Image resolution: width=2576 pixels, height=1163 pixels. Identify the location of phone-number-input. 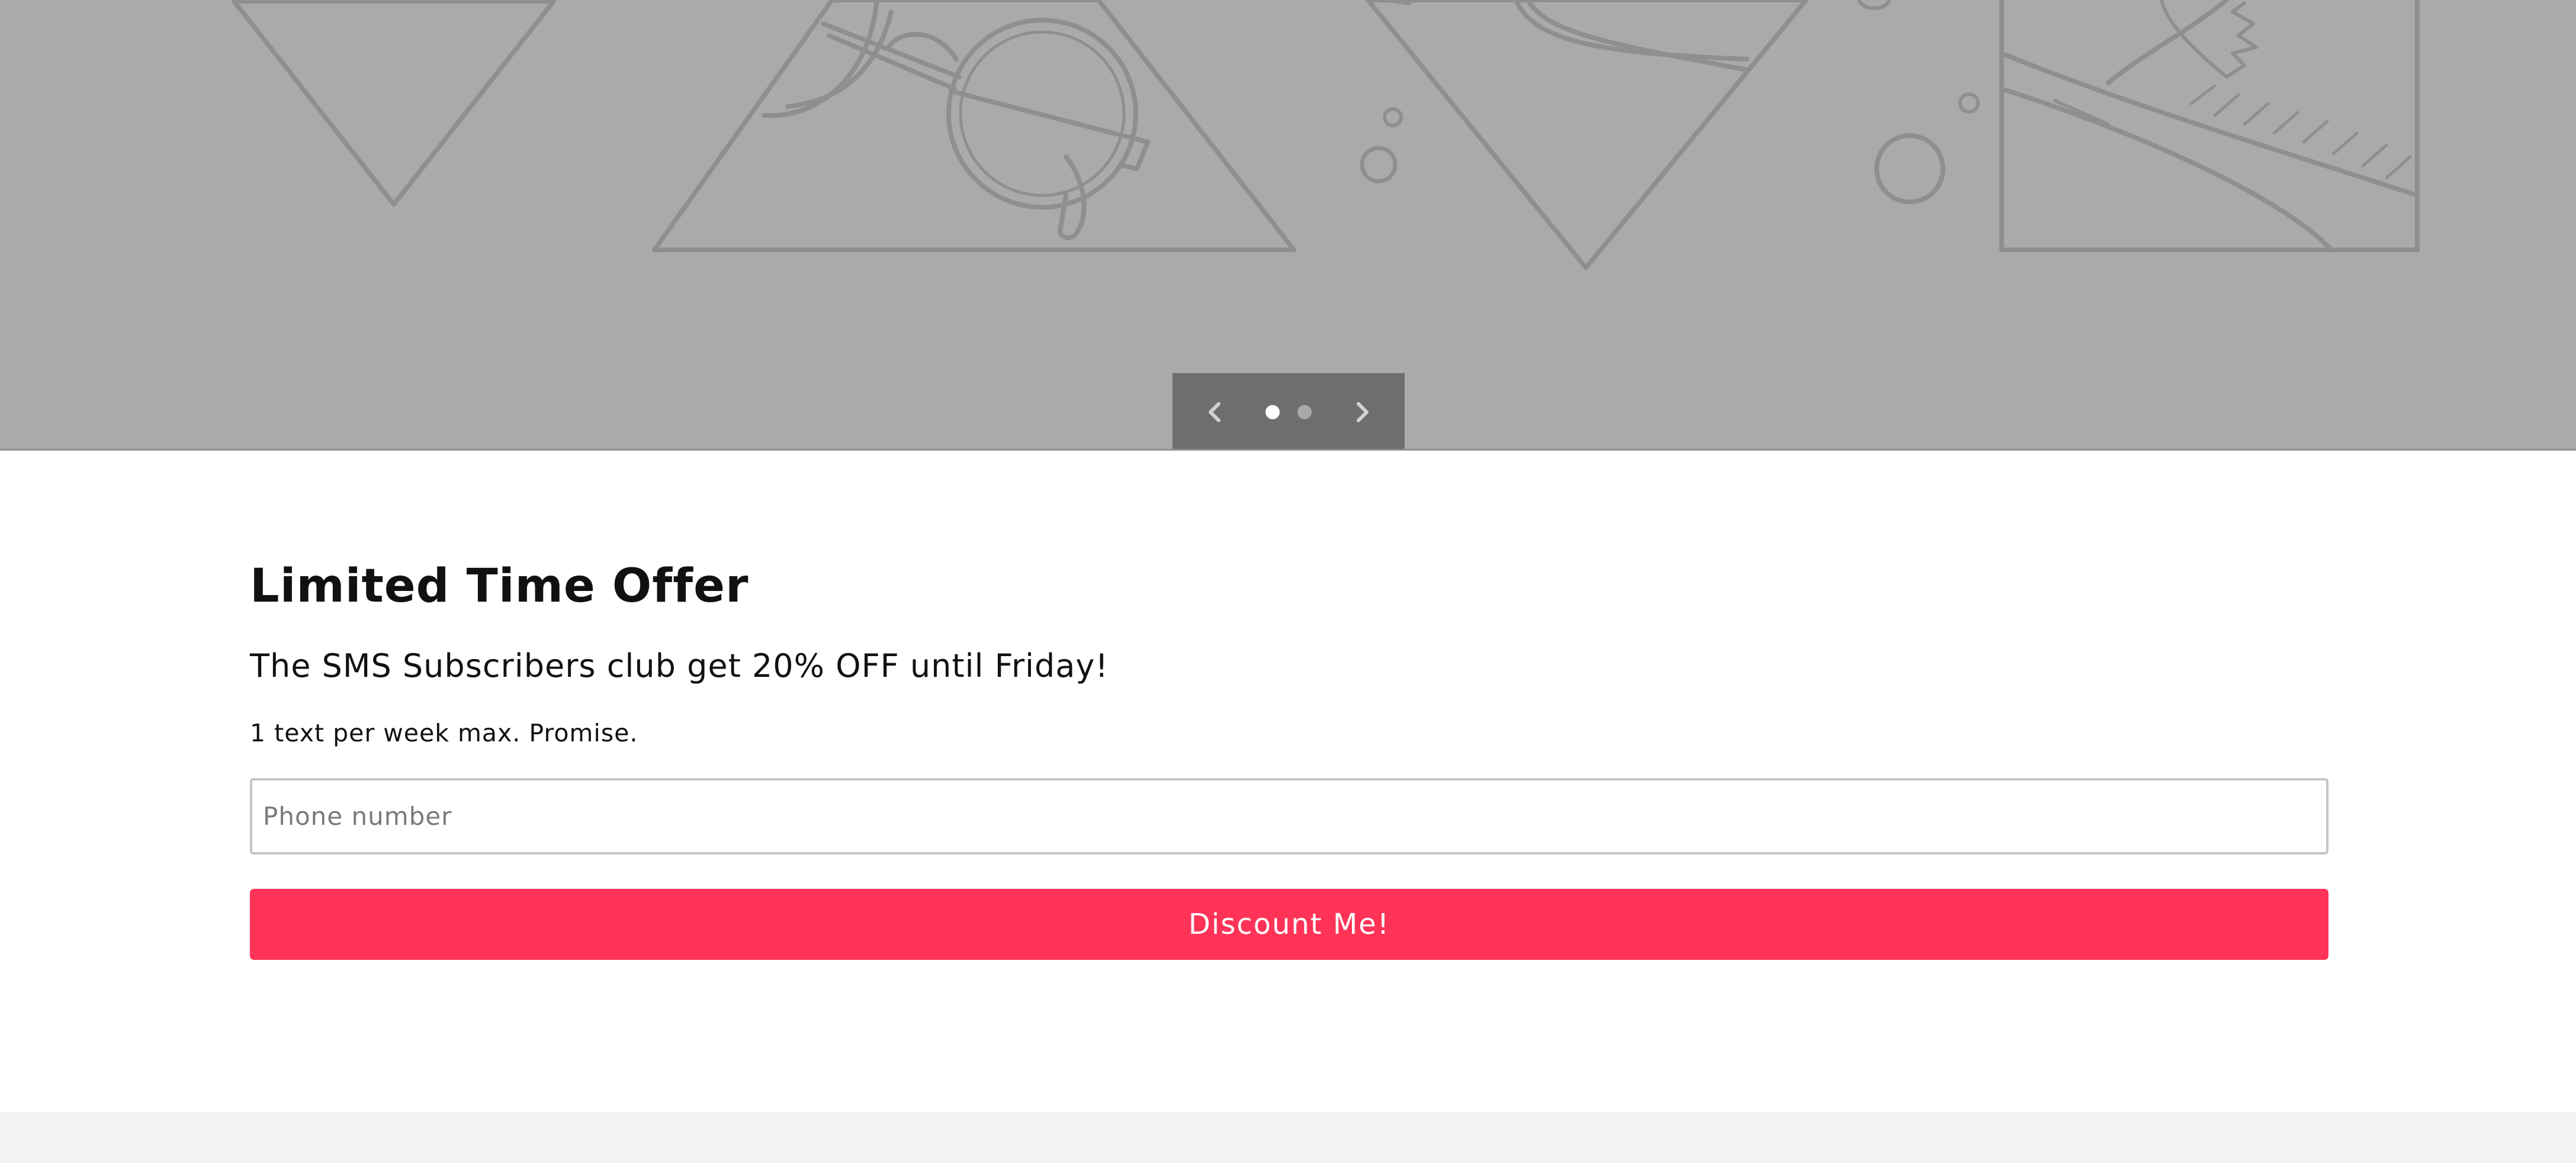
(1289, 816).